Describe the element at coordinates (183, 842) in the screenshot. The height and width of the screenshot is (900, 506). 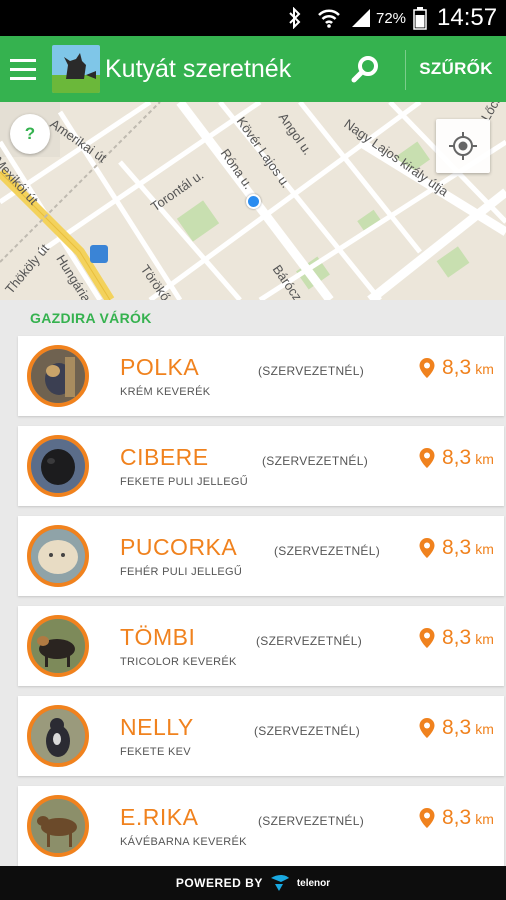
I see `dog-breed: KÁVÉBARNA KEVERÉK` at that location.